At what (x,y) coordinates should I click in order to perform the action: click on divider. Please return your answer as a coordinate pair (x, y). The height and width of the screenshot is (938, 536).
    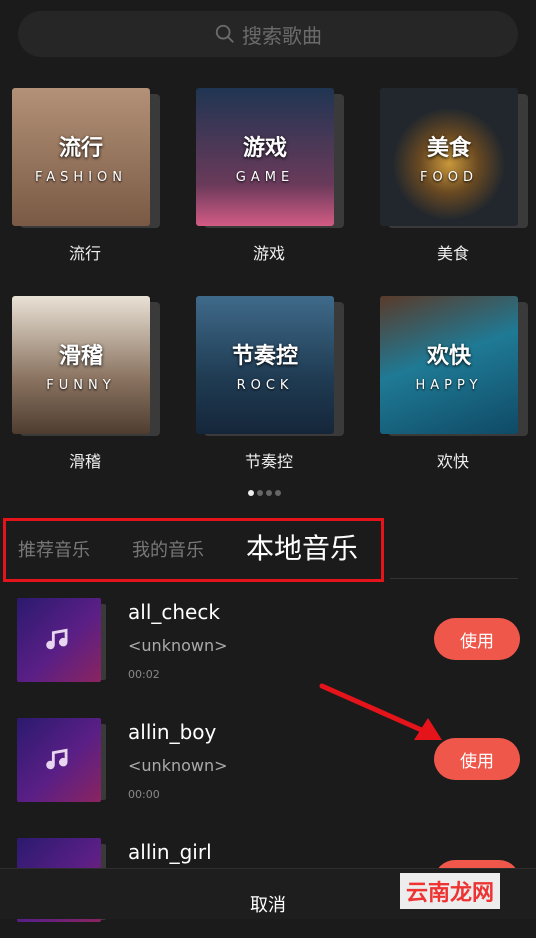
    Looking at the image, I should click on (454, 578).